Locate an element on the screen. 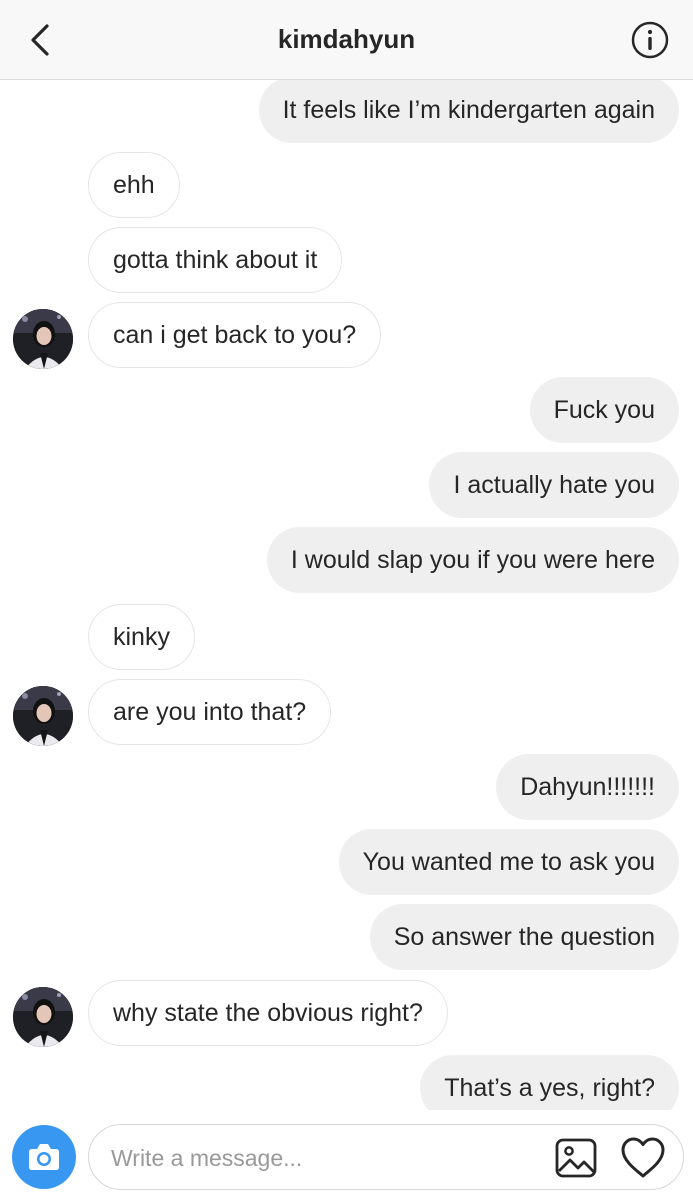 This screenshot has height=1200, width=693. info-button is located at coordinates (650, 40).